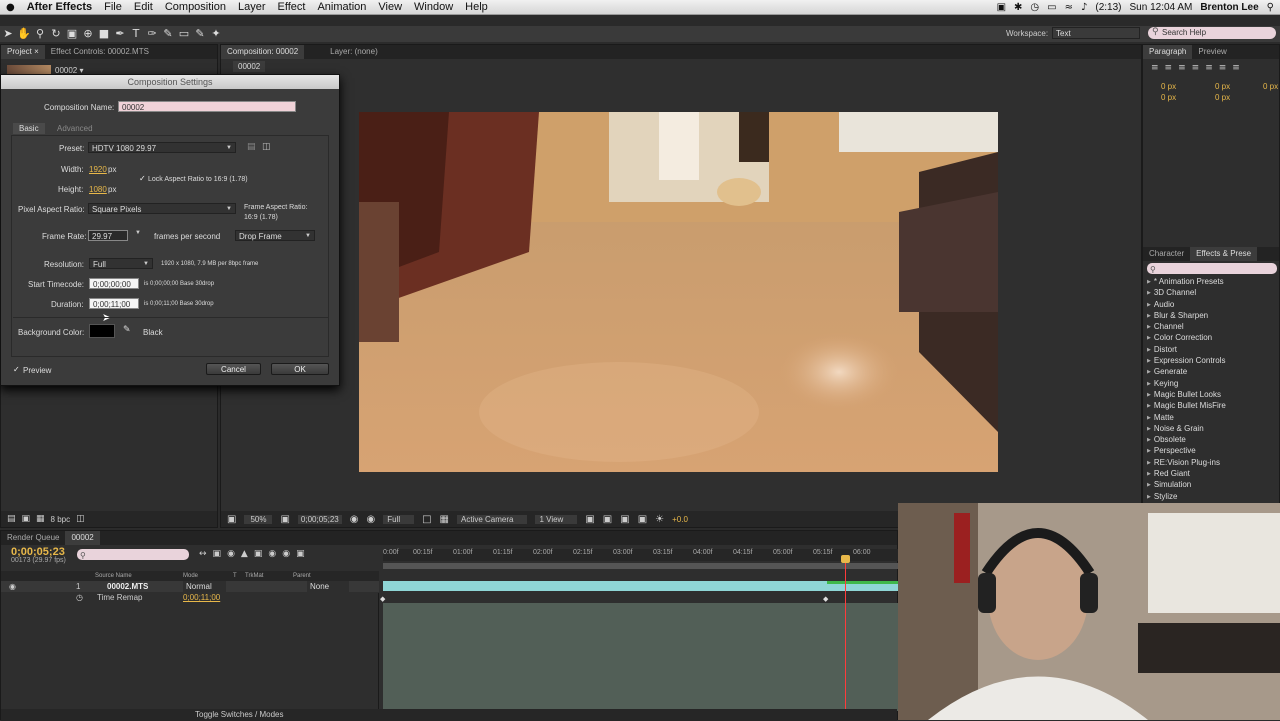 The image size is (1280, 721). What do you see at coordinates (98, 189) in the screenshot?
I see `height-value: 1080` at bounding box center [98, 189].